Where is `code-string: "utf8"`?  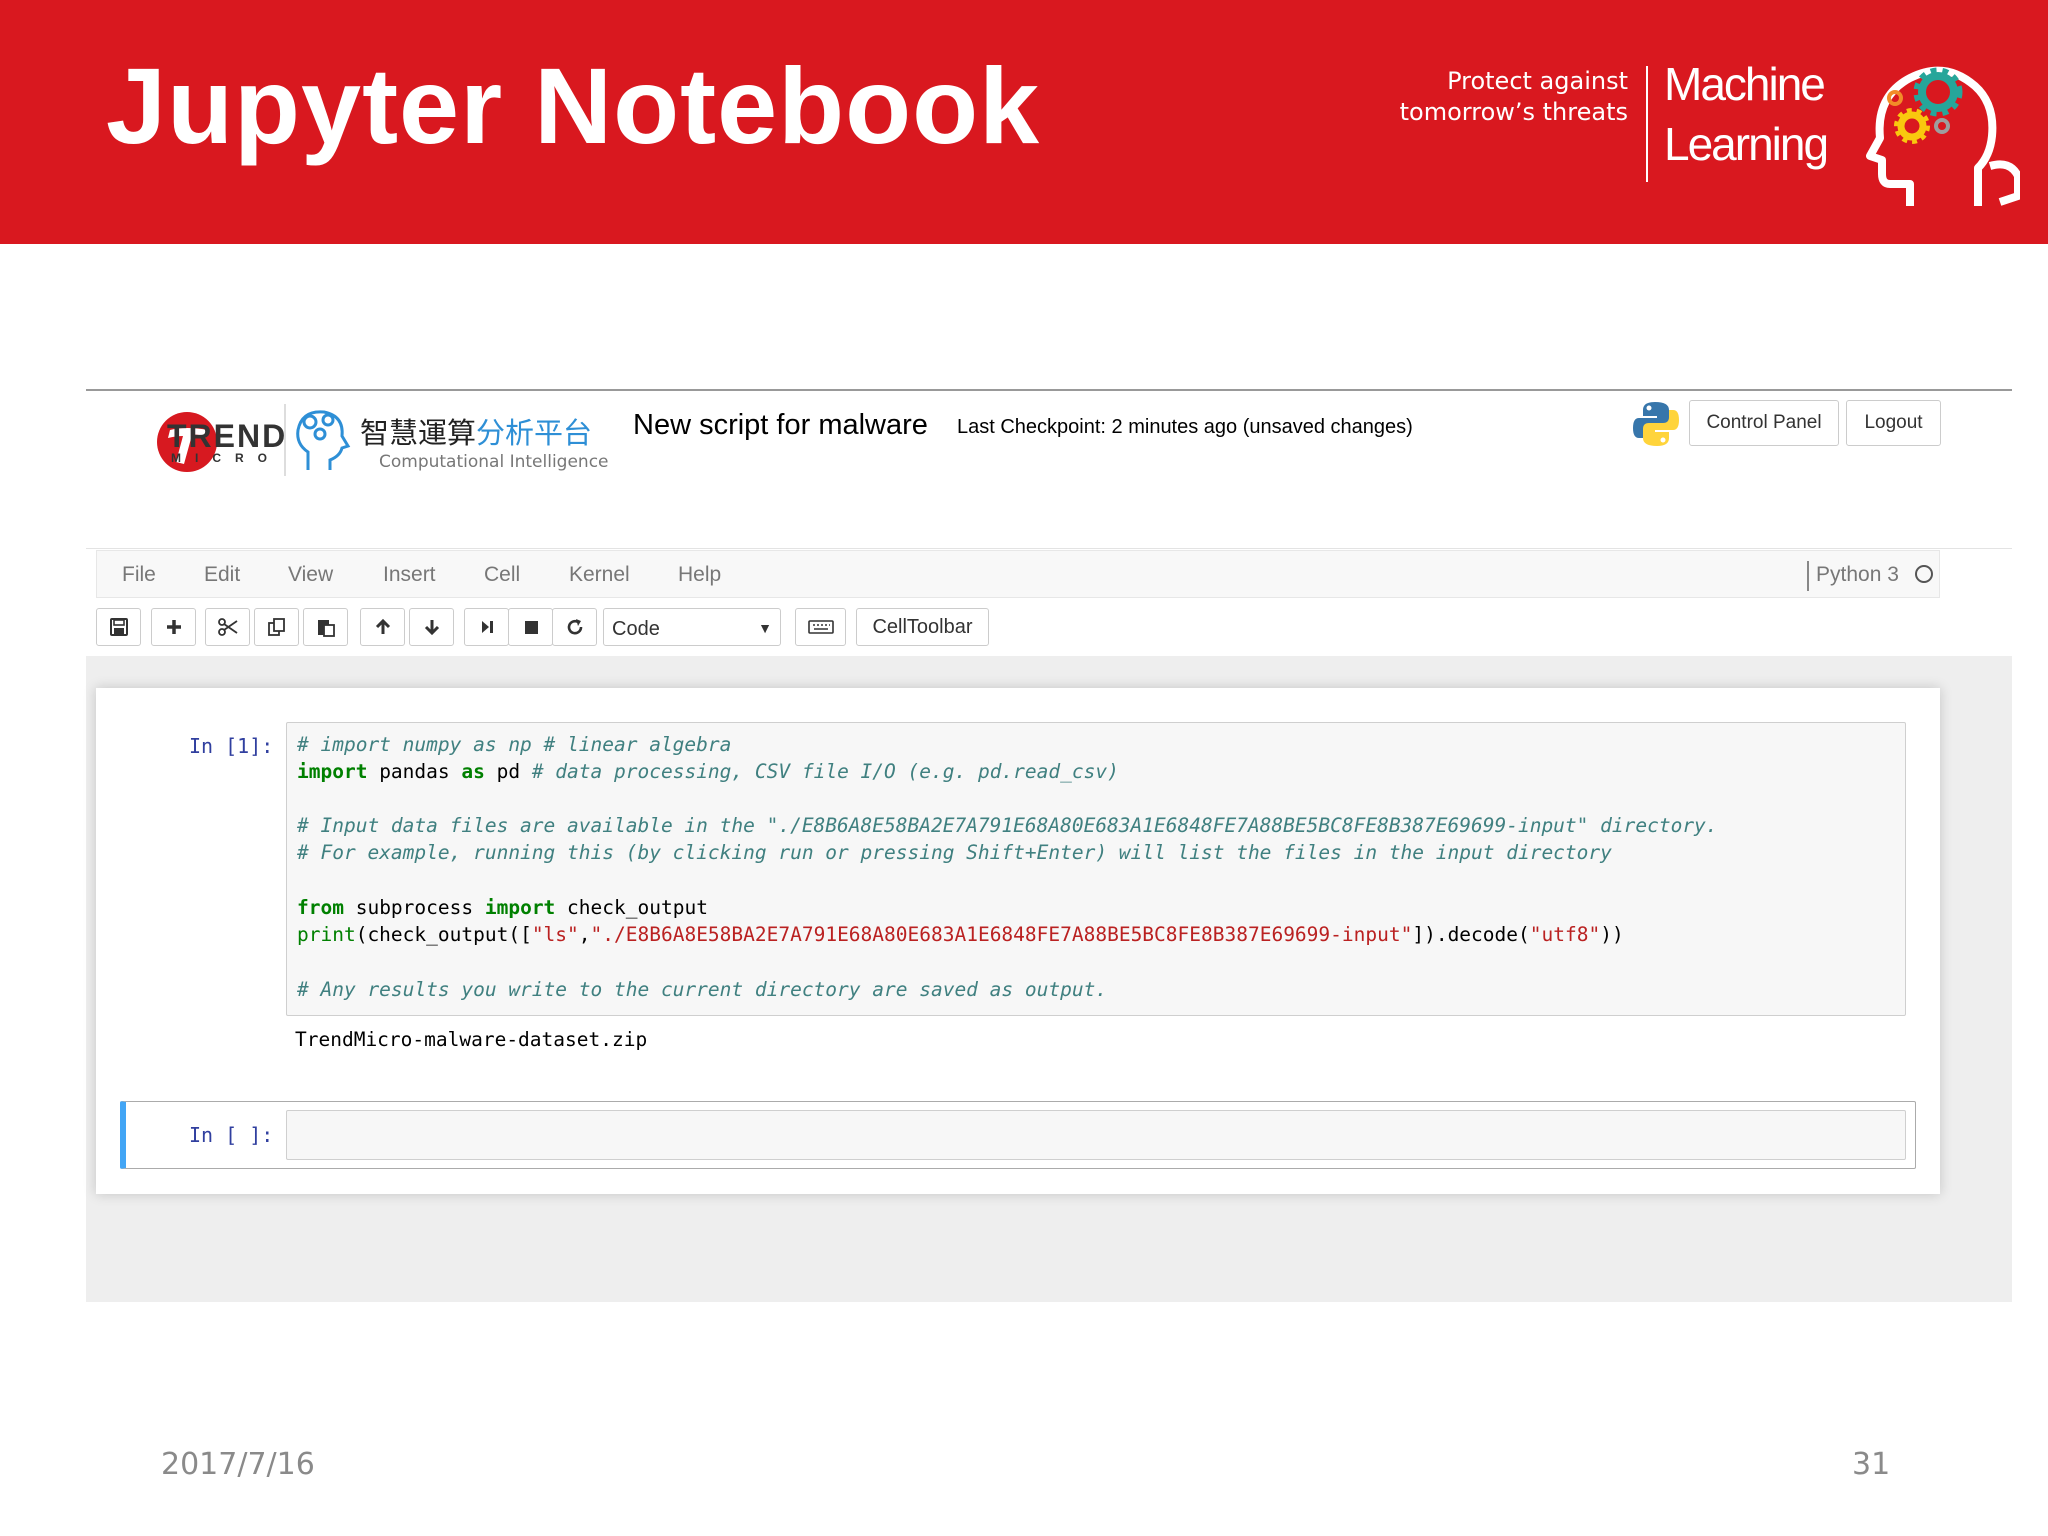
code-string: "utf8" is located at coordinates (1565, 934).